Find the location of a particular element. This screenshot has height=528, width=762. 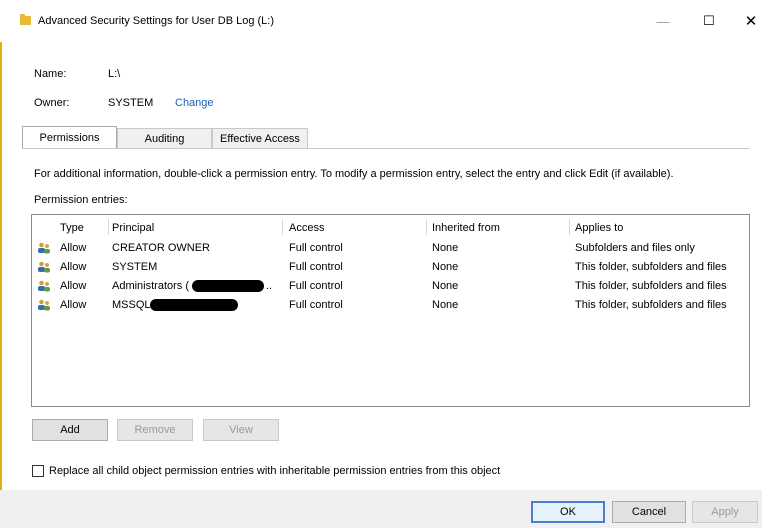

entry-principal: CREATOR OWNER is located at coordinates (161, 248).